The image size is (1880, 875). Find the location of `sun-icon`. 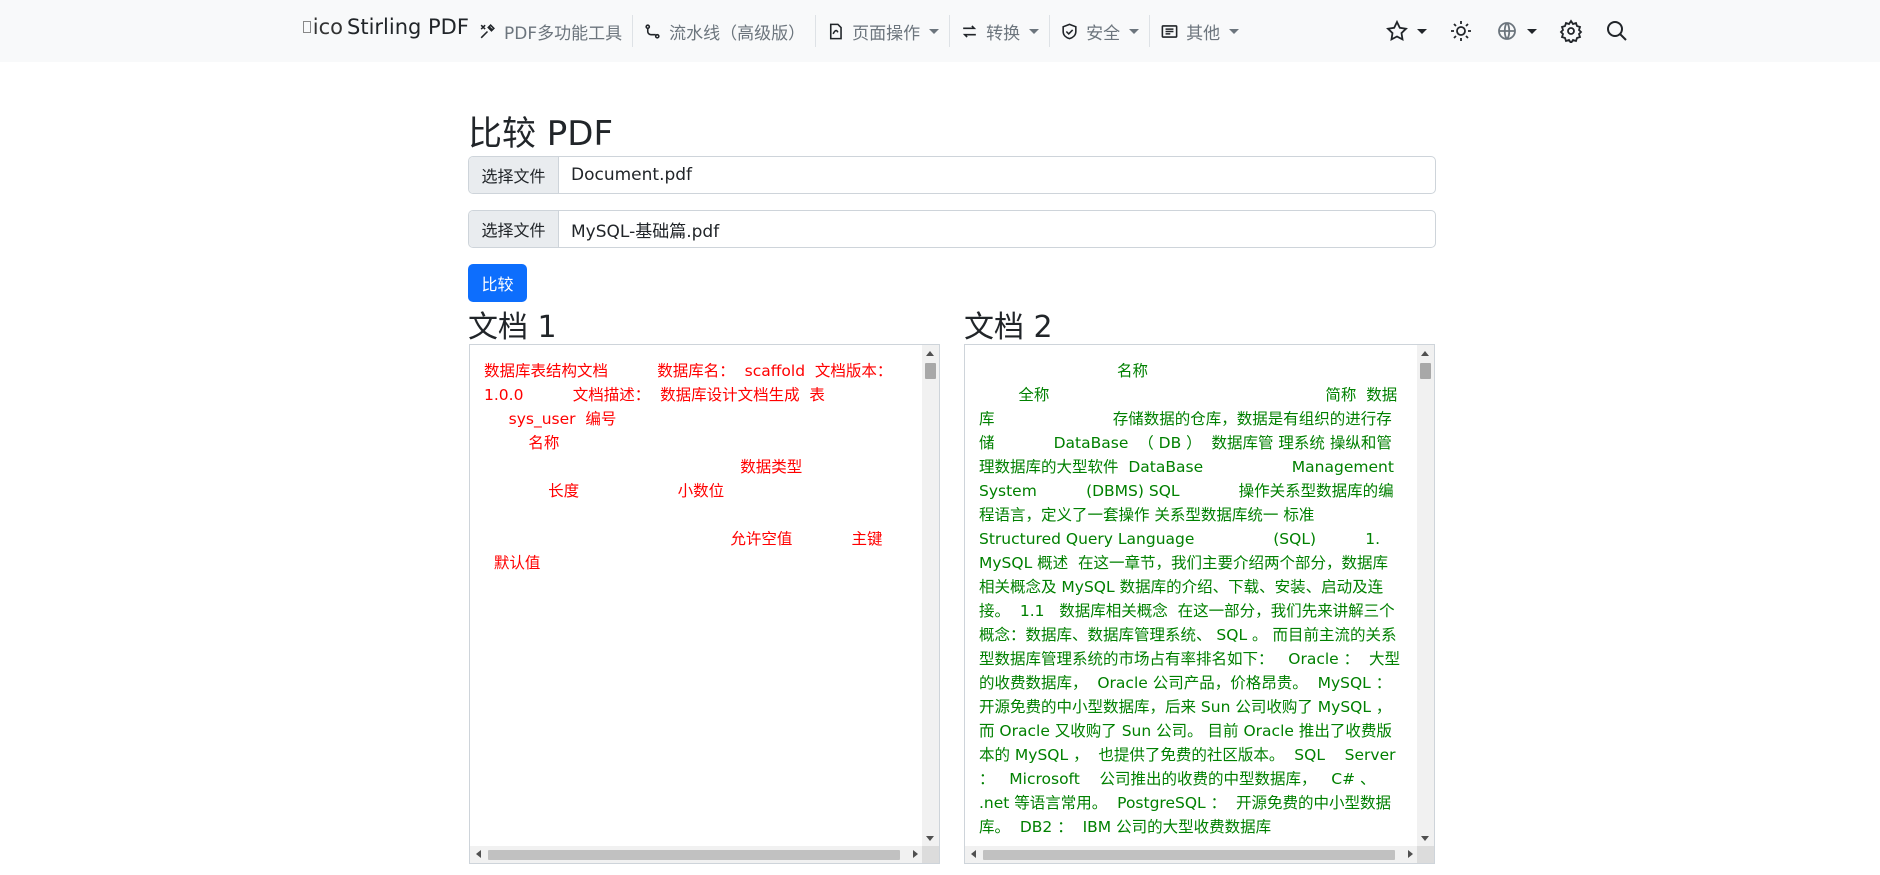

sun-icon is located at coordinates (1461, 31).